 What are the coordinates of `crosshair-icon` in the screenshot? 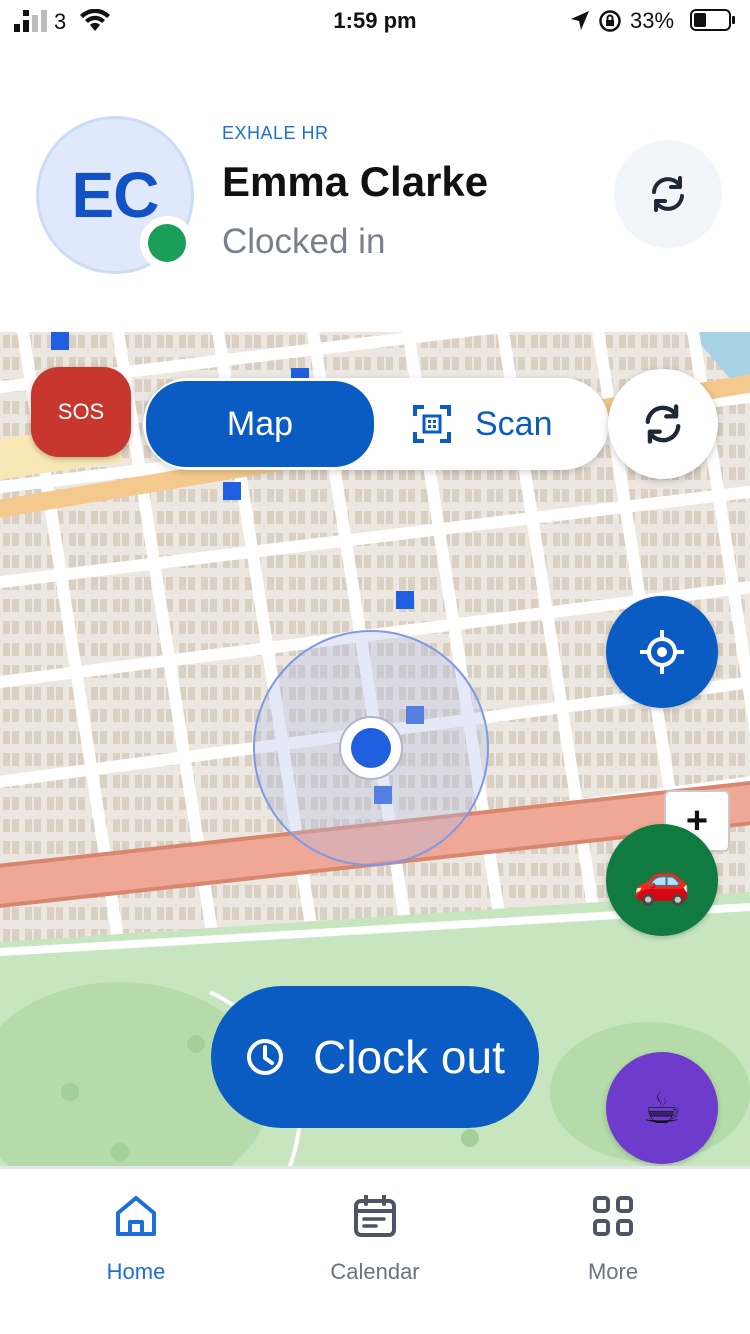 It's located at (662, 652).